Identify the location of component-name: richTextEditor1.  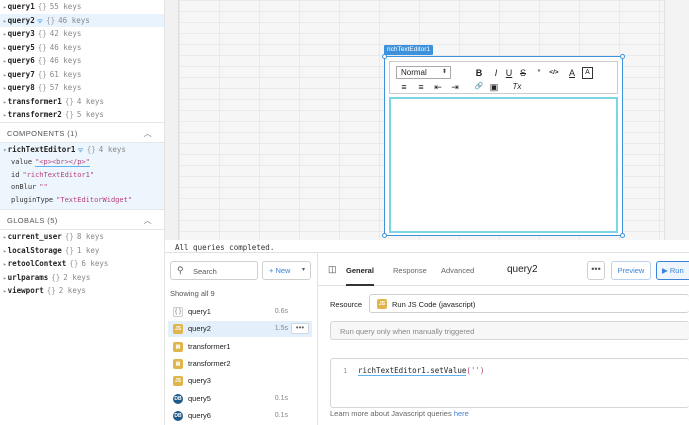
(41, 149).